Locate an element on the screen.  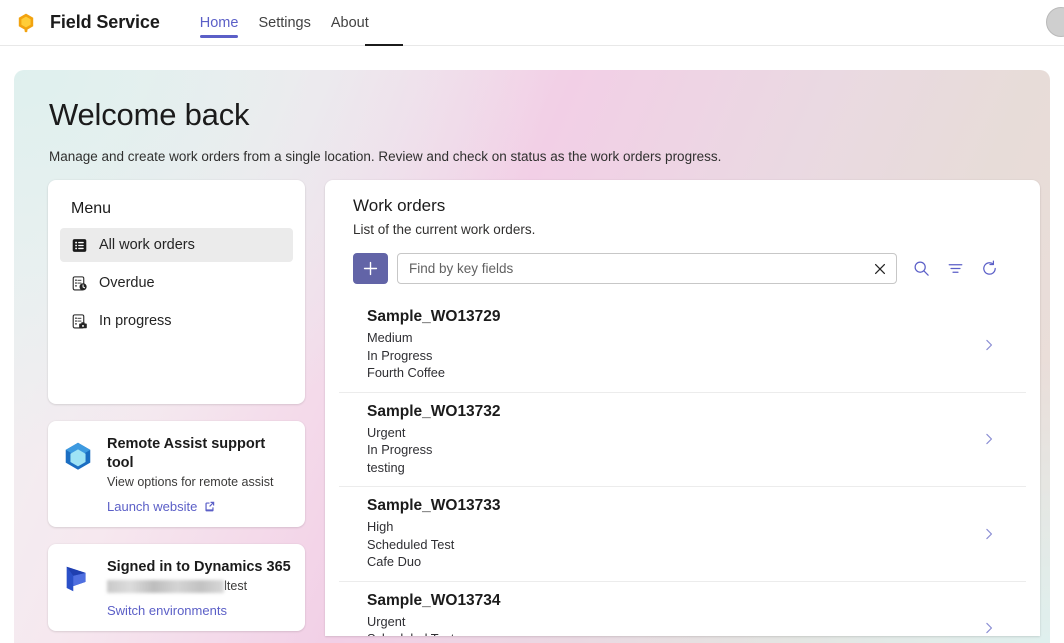
remote-assist-cube-icon is located at coordinates (78, 456).